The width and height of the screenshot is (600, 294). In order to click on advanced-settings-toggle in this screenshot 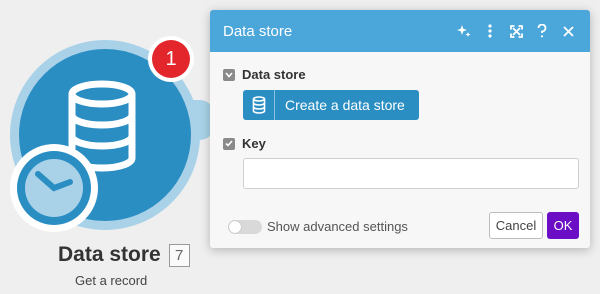, I will do `click(245, 227)`.